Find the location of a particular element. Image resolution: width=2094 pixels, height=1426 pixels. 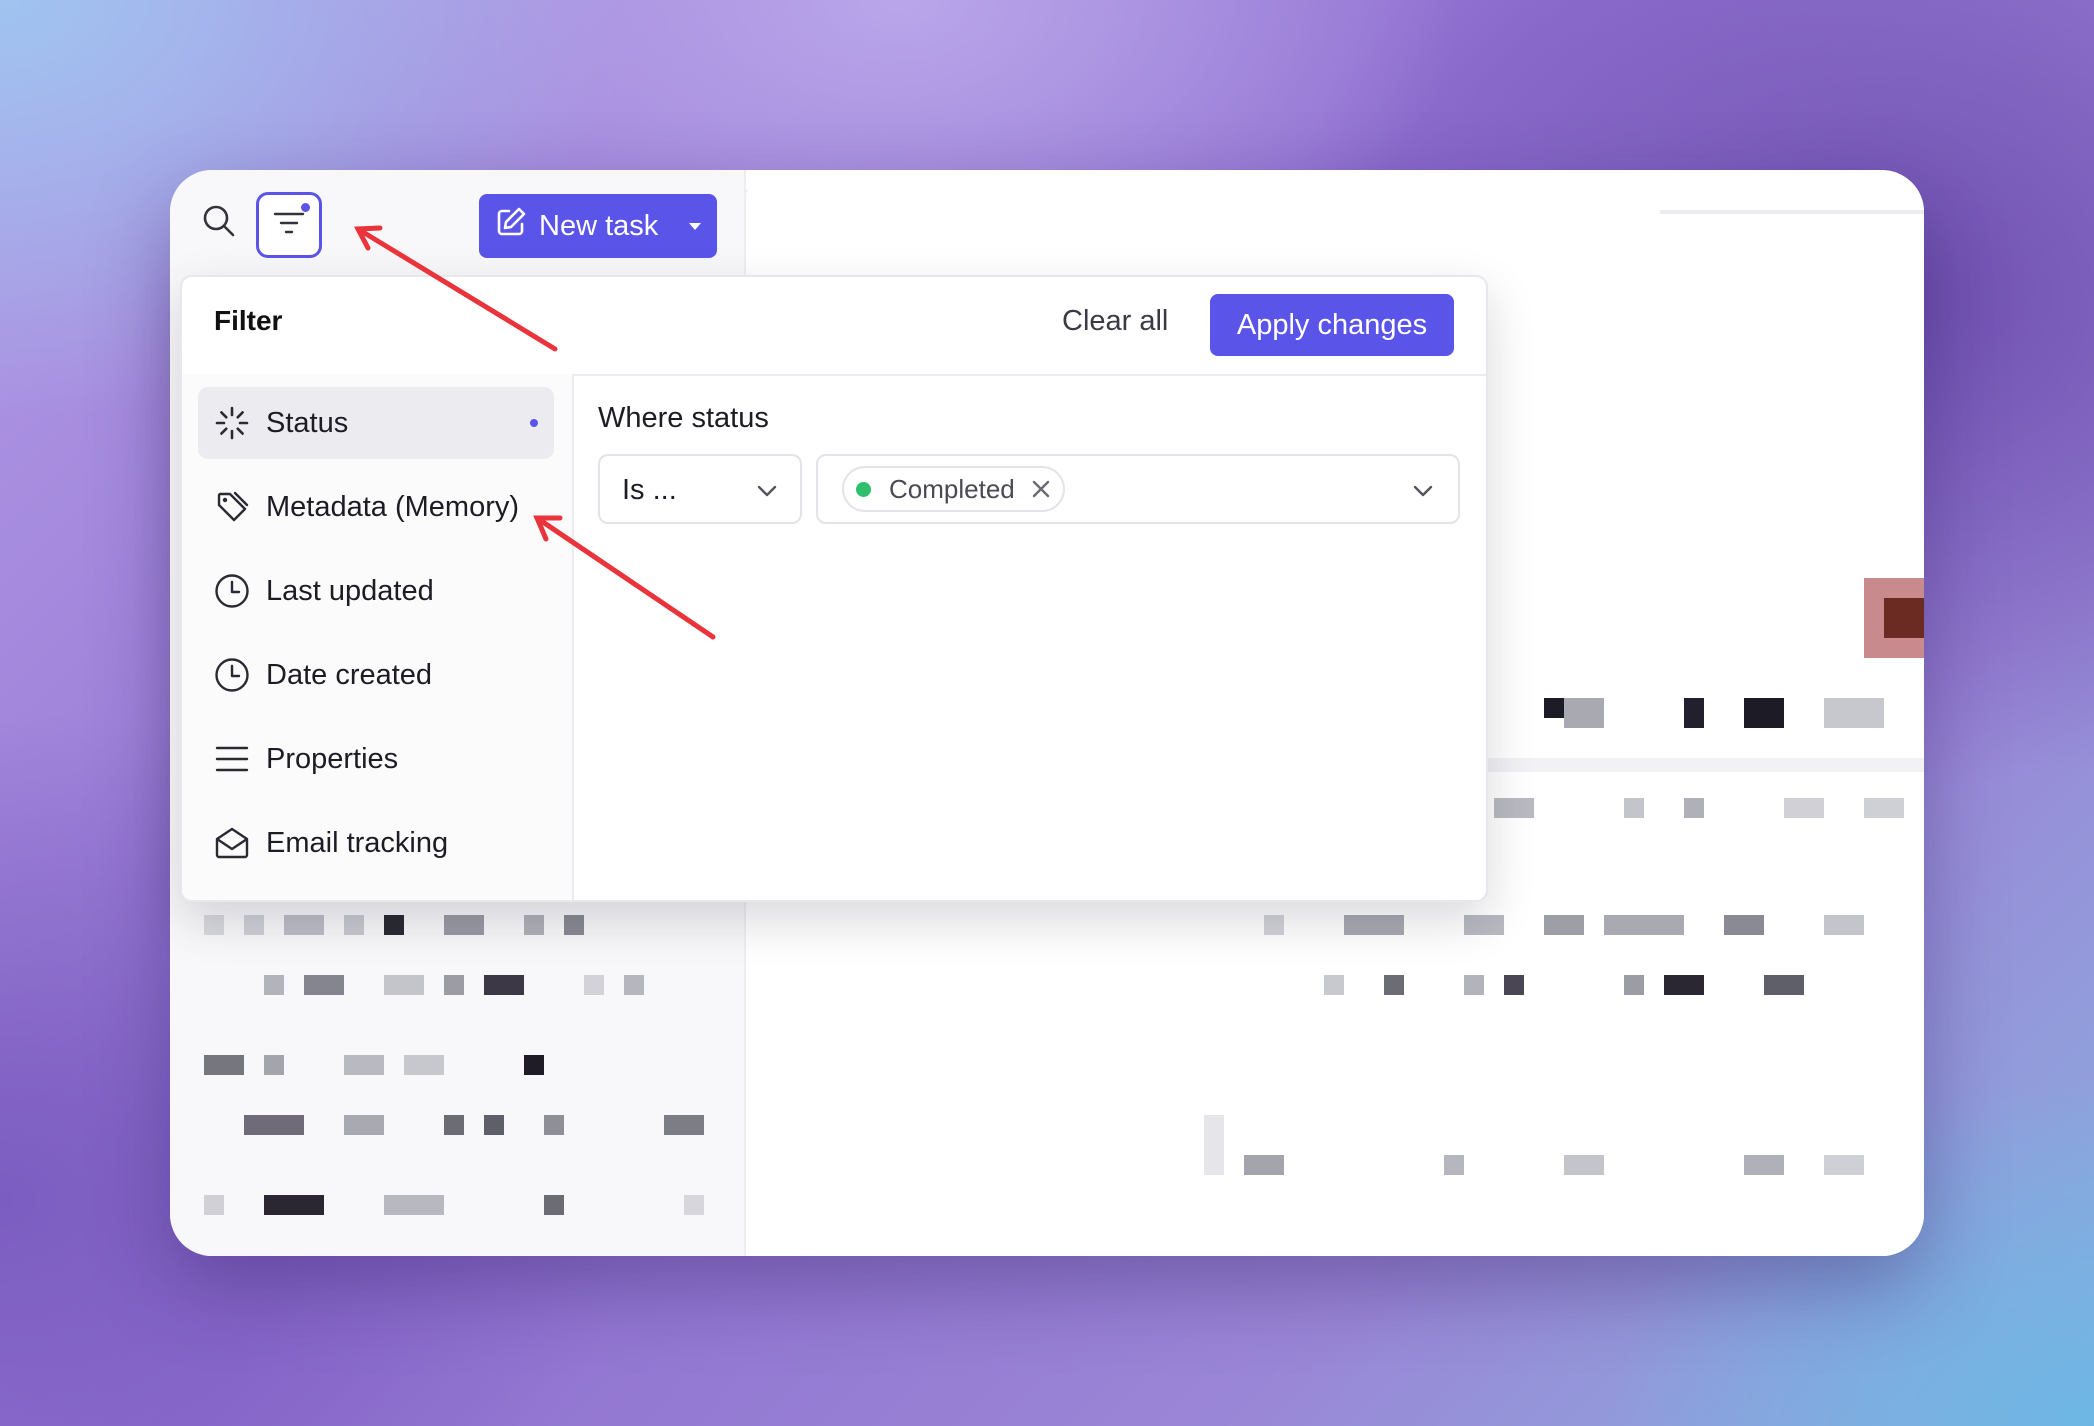

filter-category-email-tracking: Email tracking is located at coordinates (376, 843).